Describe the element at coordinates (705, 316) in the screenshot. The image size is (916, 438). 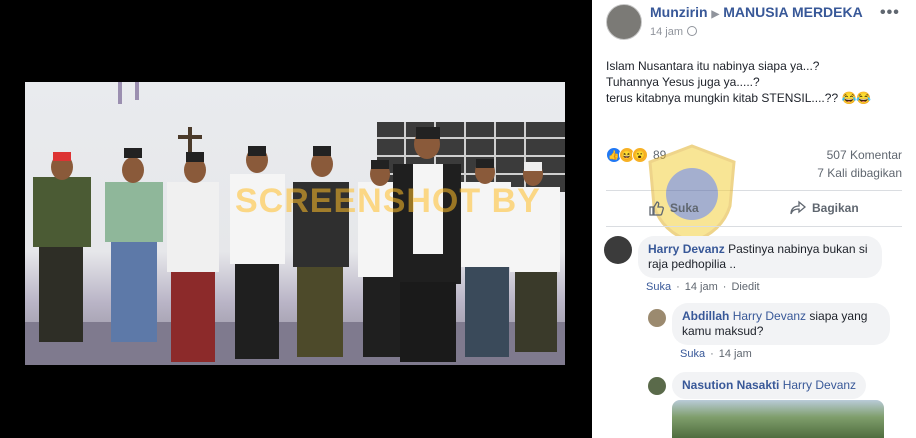
I see `commenter-name-link: Abdillah` at that location.